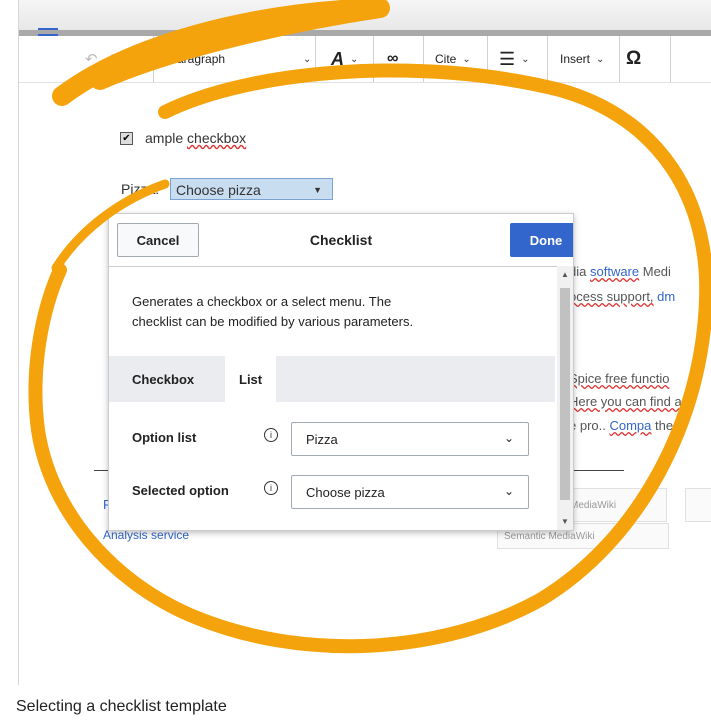 Image resolution: width=711 pixels, height=727 pixels. Describe the element at coordinates (575, 59) in the screenshot. I see `insert-label: Insert` at that location.